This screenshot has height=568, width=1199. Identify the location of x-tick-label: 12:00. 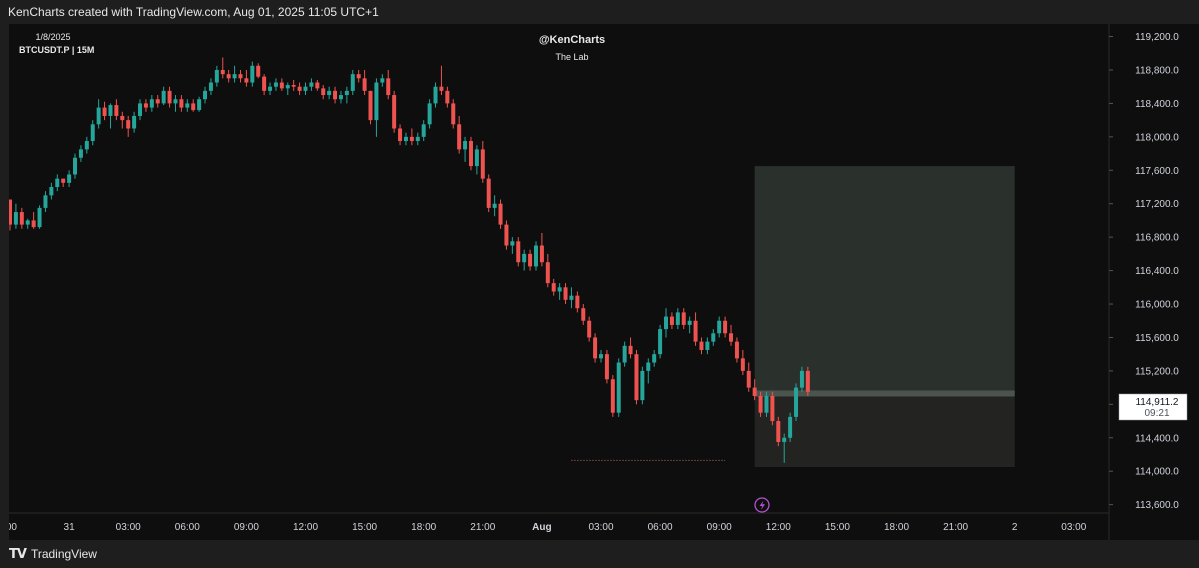
(778, 527).